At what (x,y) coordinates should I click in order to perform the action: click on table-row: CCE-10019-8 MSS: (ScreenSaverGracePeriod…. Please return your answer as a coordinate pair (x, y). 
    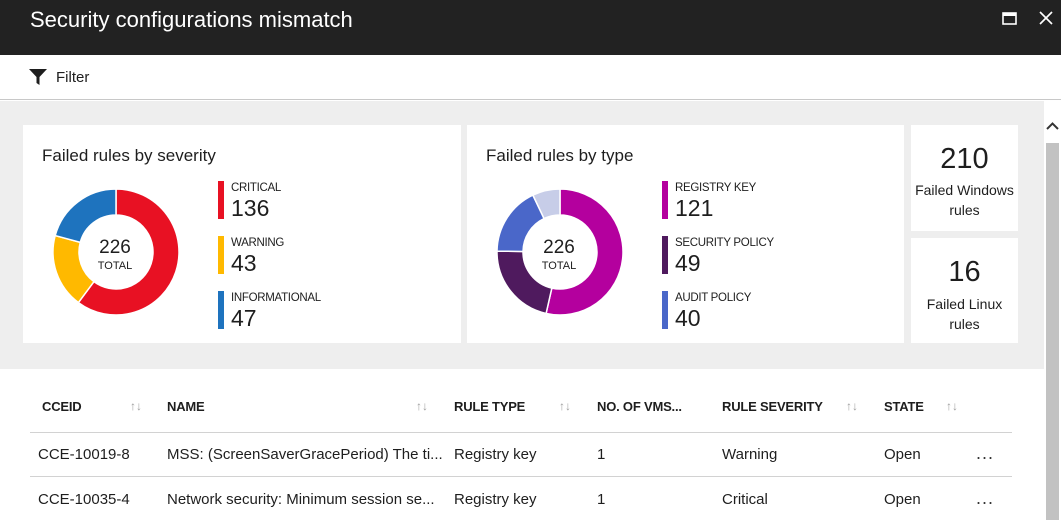
    Looking at the image, I should click on (521, 455).